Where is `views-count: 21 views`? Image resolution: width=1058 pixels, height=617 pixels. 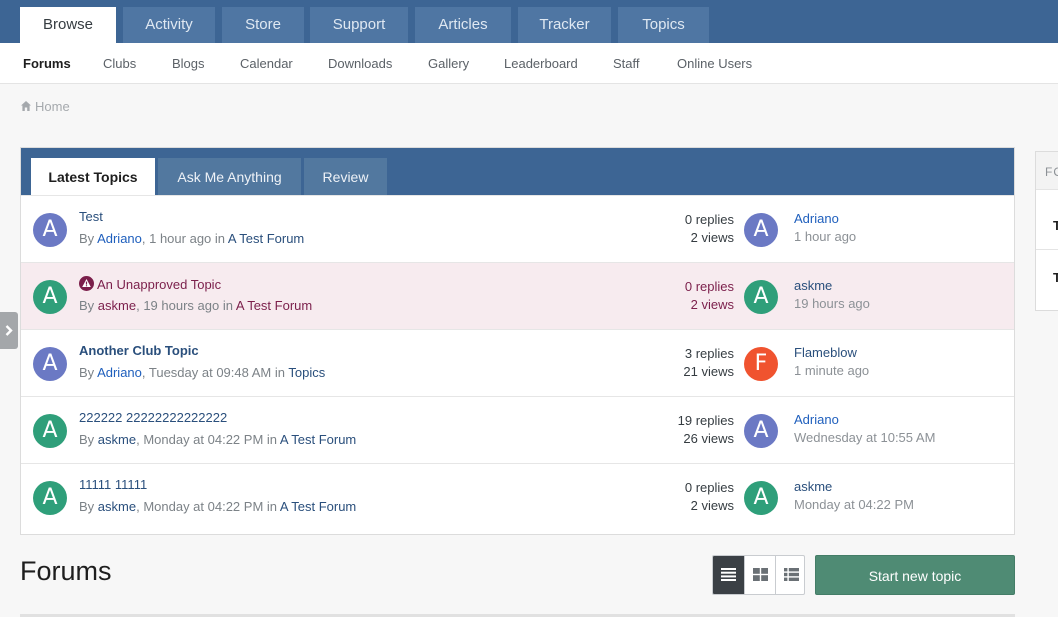
views-count: 21 views is located at coordinates (708, 371).